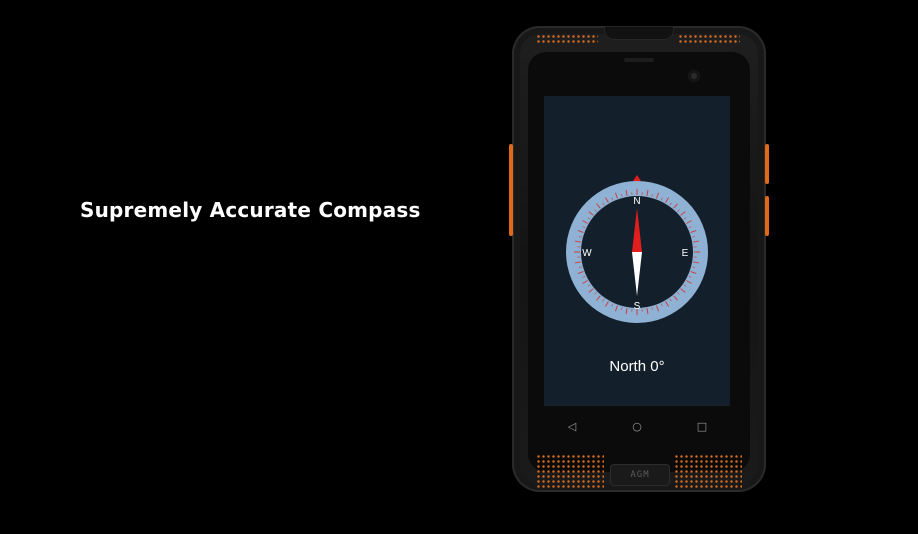 This screenshot has height=534, width=918. I want to click on front-camera, so click(694, 76).